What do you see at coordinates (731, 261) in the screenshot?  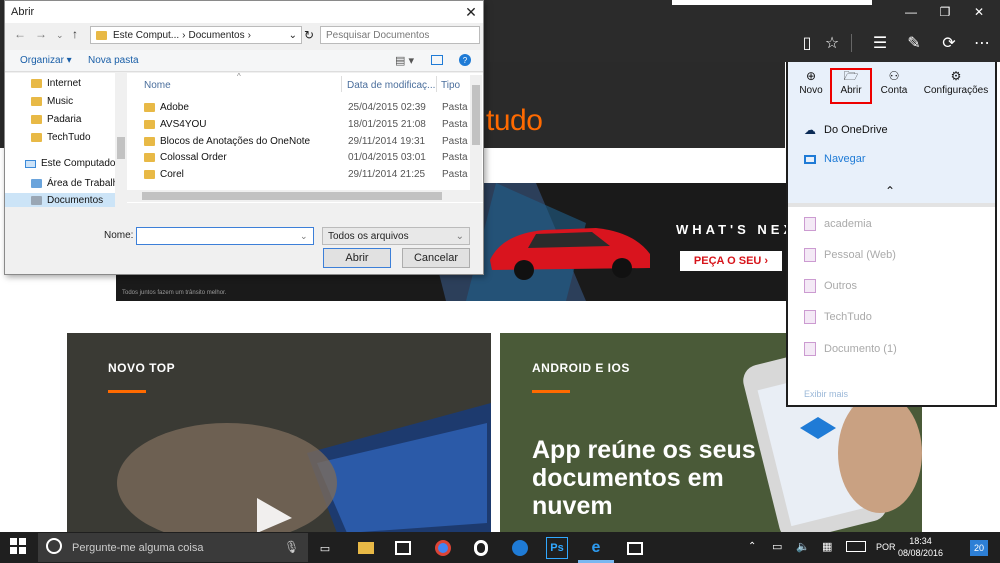 I see `banner-cta-button: PEÇA O SEU ›` at bounding box center [731, 261].